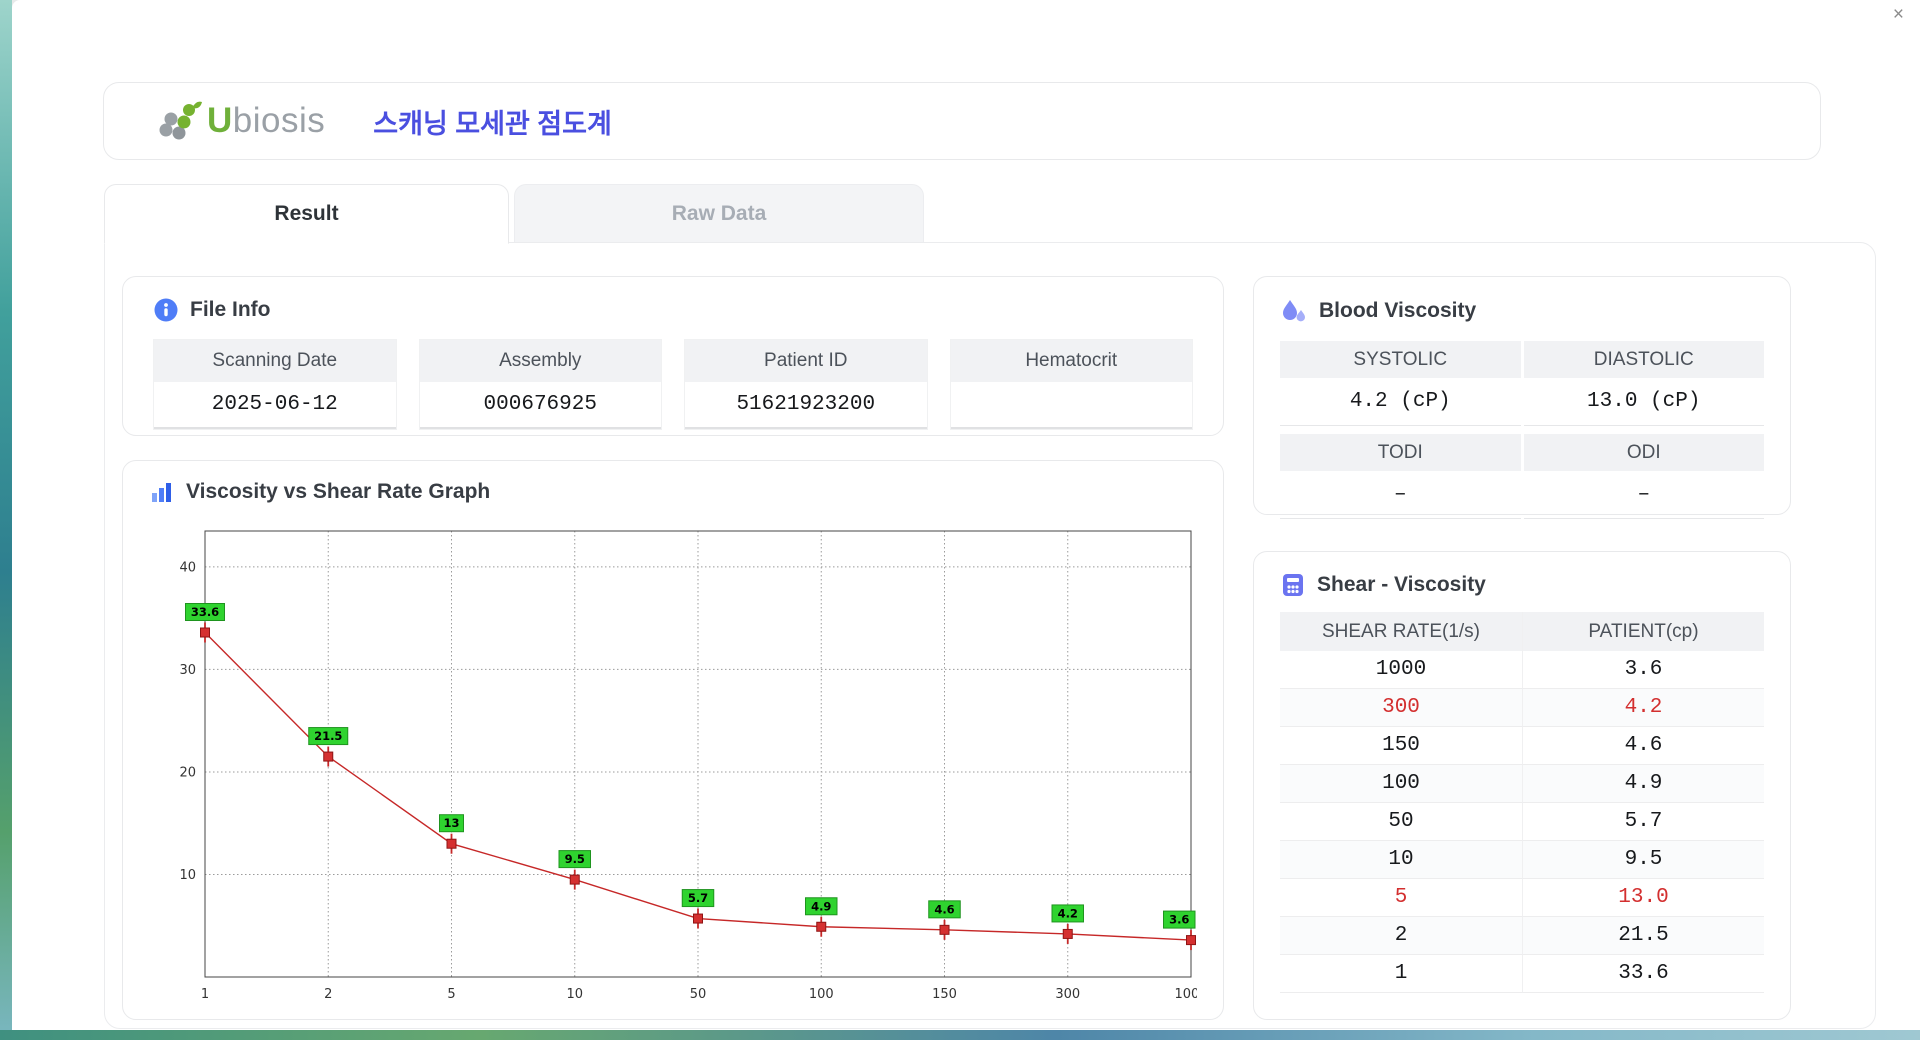  Describe the element at coordinates (1294, 311) in the screenshot. I see `droplet-icon` at that location.